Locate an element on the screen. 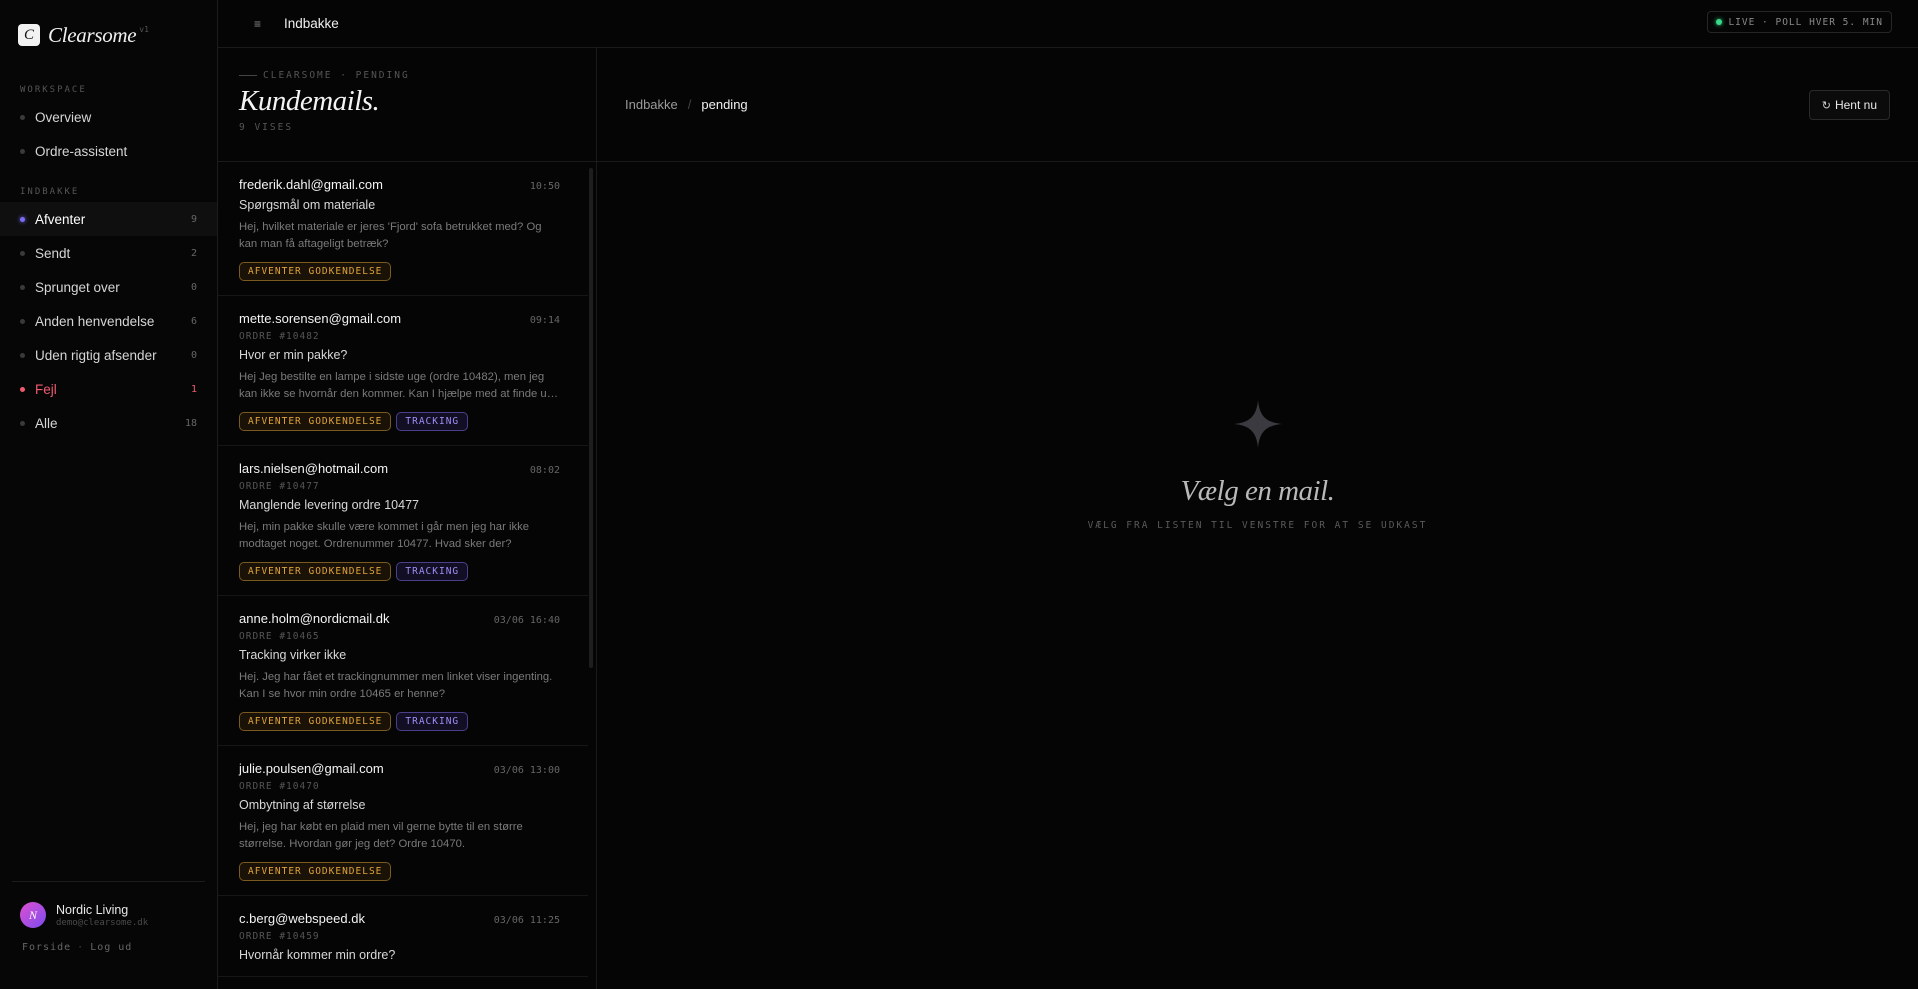 The height and width of the screenshot is (989, 1918). mail-subject: Hvor er min pakke? is located at coordinates (293, 355).